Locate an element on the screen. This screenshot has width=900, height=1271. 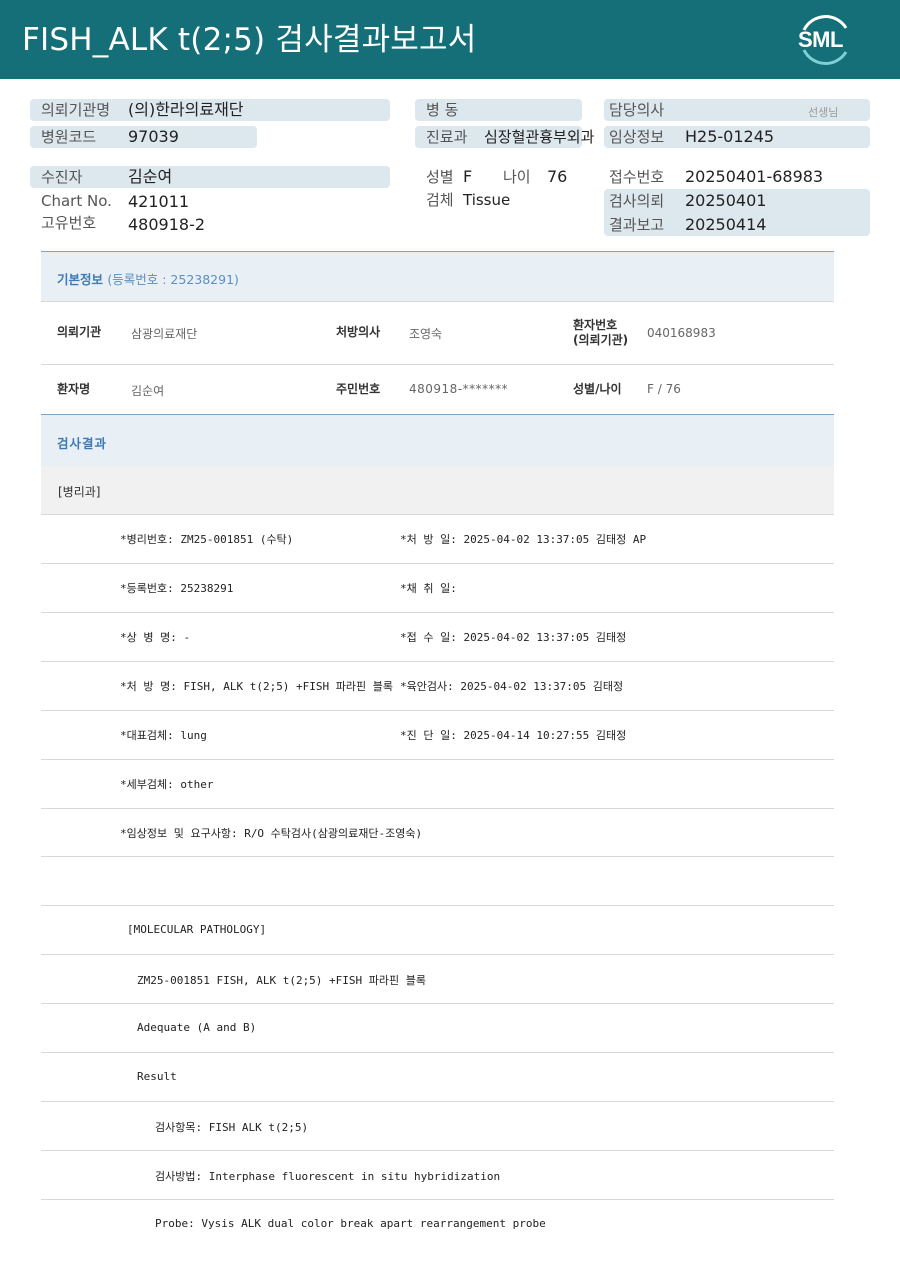
clinical-info-label: 임상정보 is located at coordinates (637, 137).